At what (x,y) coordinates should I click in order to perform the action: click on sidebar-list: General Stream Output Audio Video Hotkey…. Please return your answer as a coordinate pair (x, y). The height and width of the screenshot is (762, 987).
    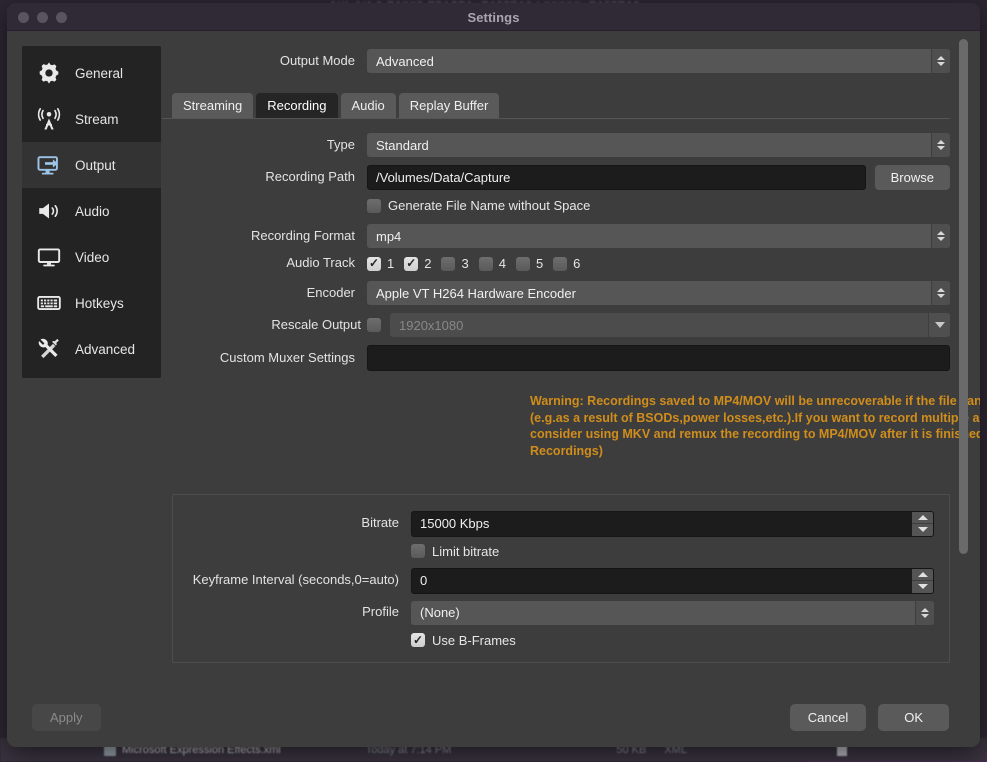
    Looking at the image, I should click on (91, 212).